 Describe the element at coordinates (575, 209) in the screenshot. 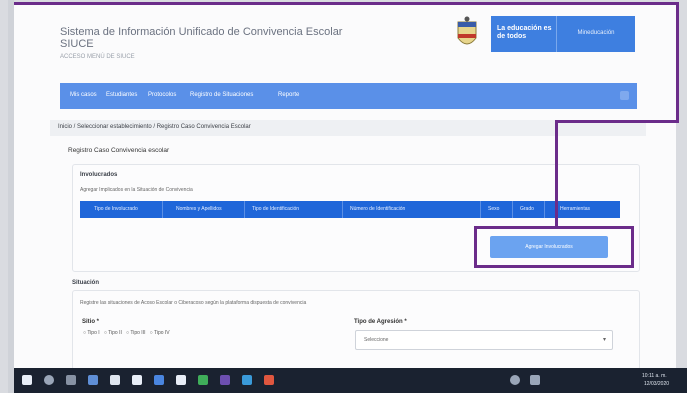

I see `col-herramientas: Herramientas` at that location.